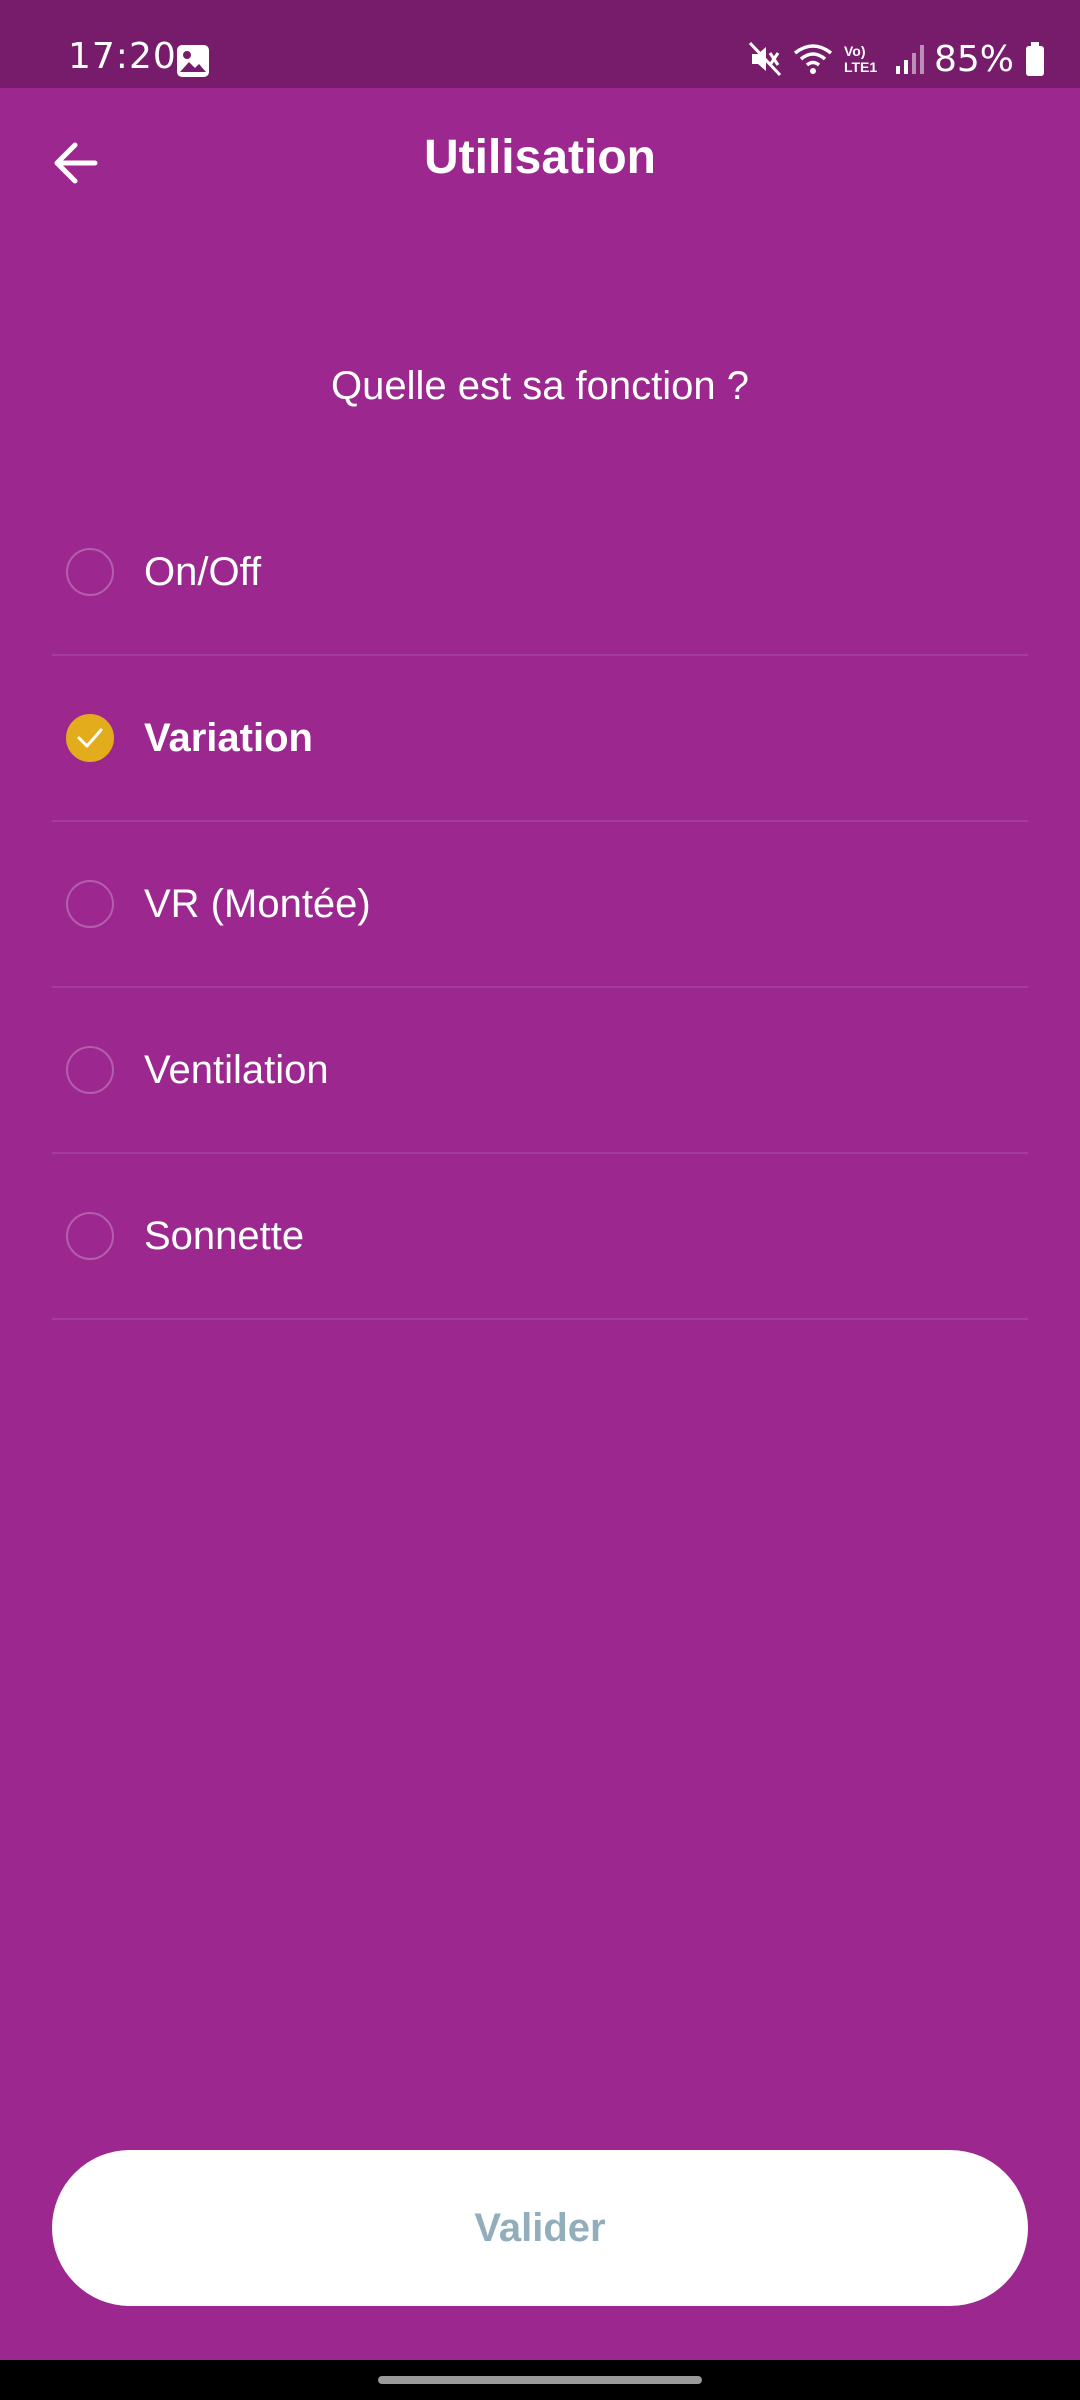 This screenshot has height=2400, width=1080. What do you see at coordinates (540, 44) in the screenshot?
I see `status-bar: 17:20 Vo) LTE1 85%` at bounding box center [540, 44].